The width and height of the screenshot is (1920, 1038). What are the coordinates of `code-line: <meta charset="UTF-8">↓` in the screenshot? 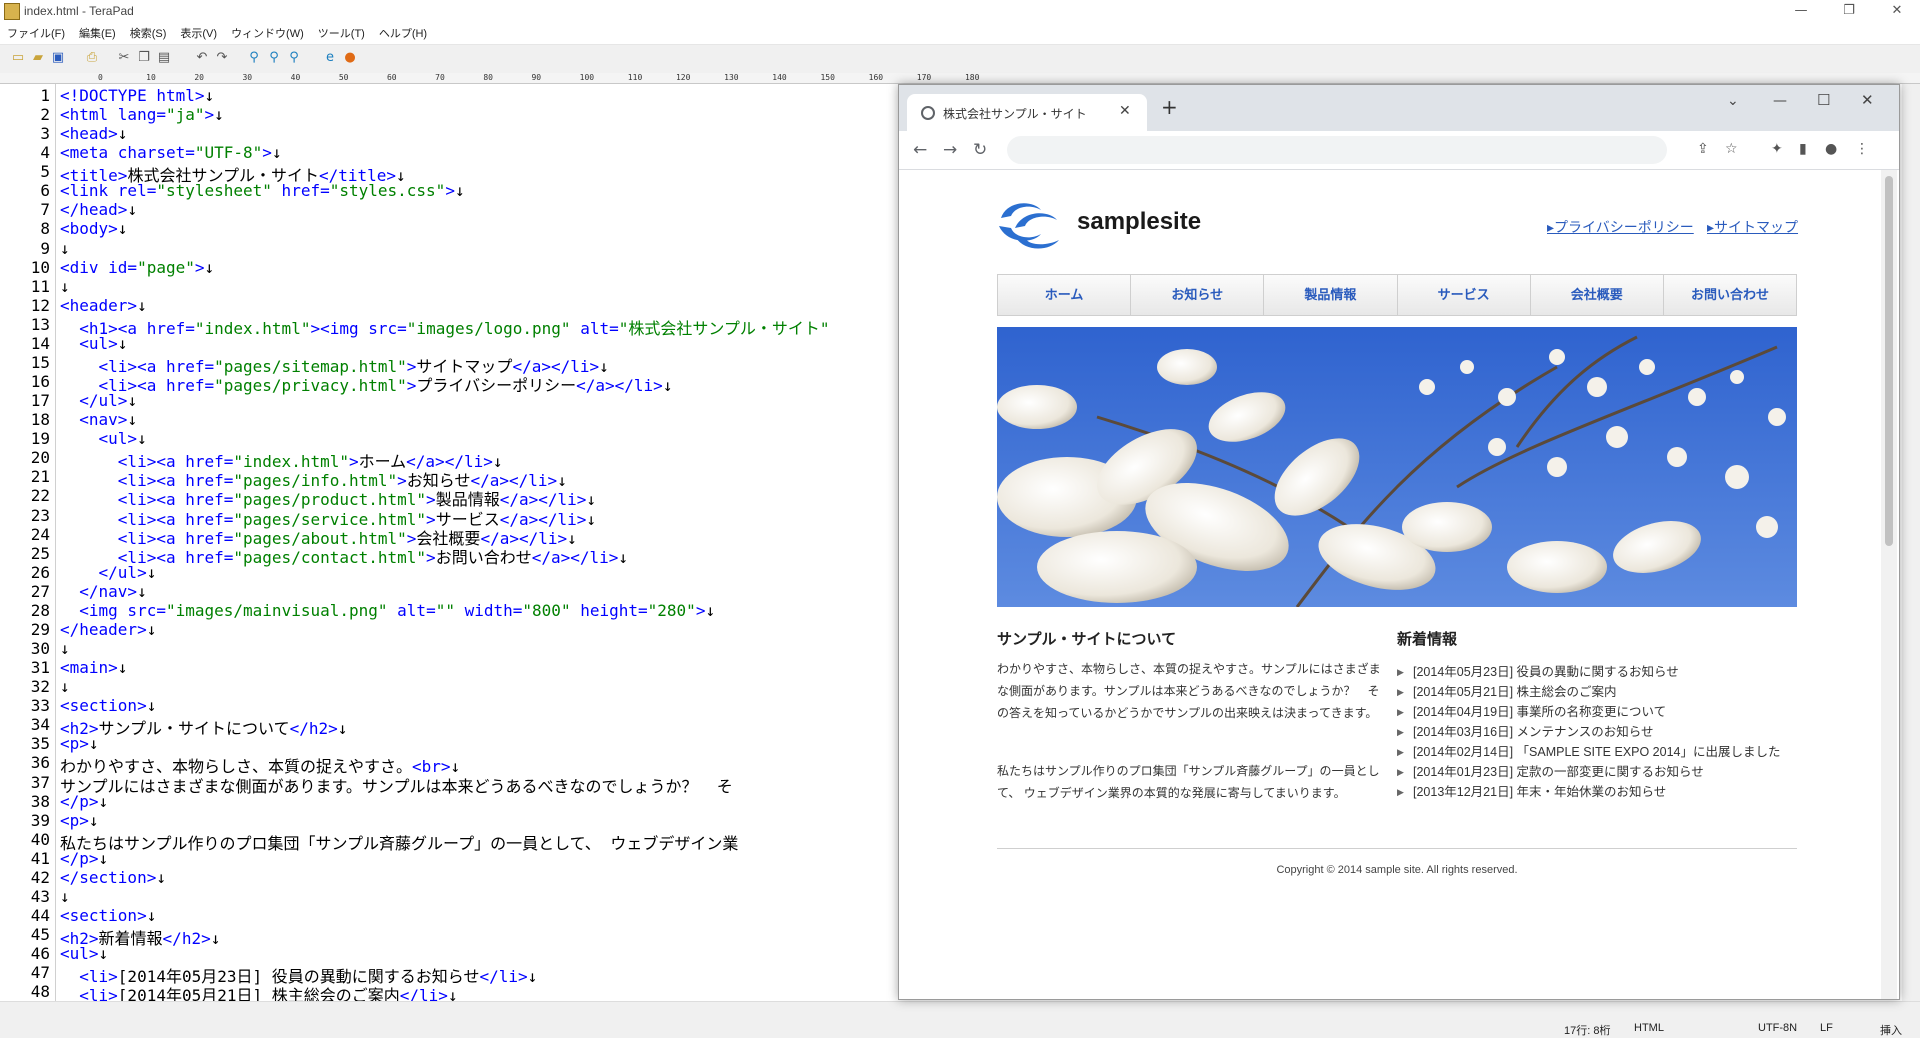 It's located at (171, 152).